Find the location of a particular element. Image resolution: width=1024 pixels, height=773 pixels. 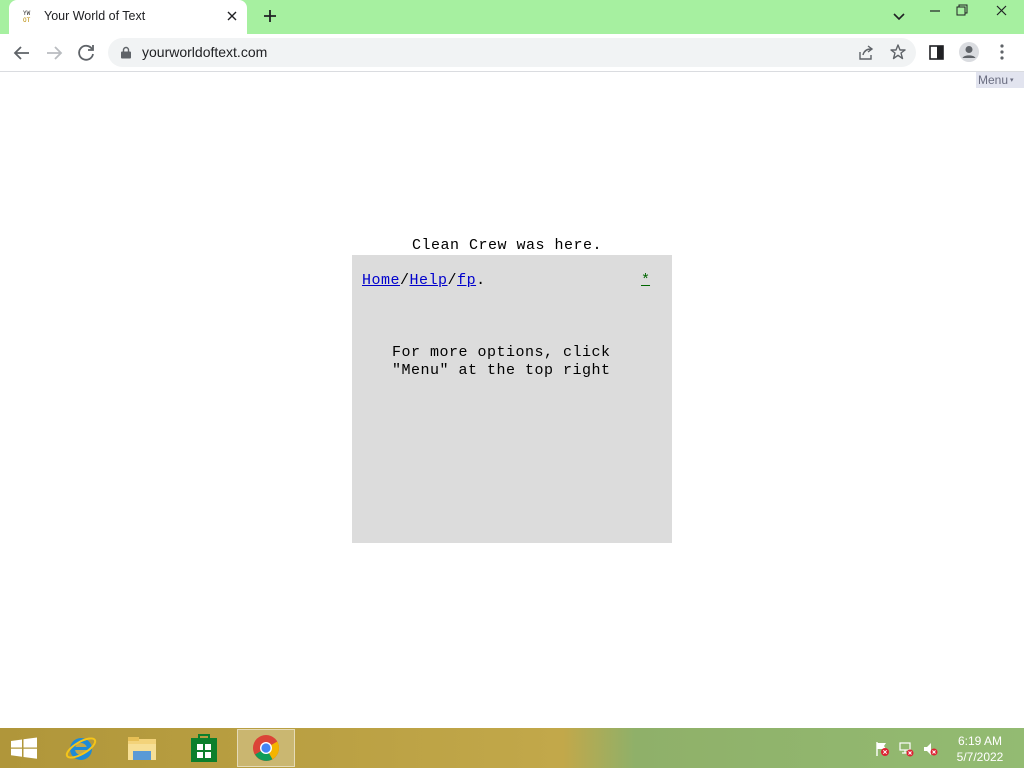

clock-date: 5/7/2022 is located at coordinates (980, 757).